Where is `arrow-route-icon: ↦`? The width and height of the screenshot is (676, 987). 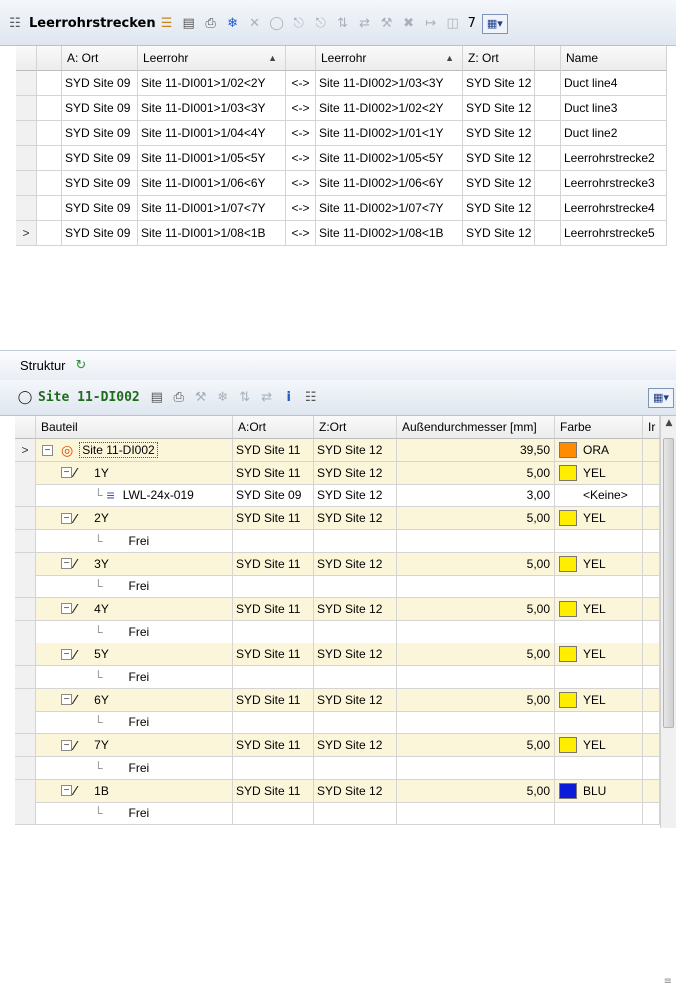
arrow-route-icon: ↦ is located at coordinates (431, 24).